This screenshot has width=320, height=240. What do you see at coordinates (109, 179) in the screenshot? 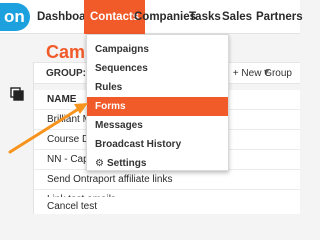
I see `row-name: Send Ontraport affiliate links` at bounding box center [109, 179].